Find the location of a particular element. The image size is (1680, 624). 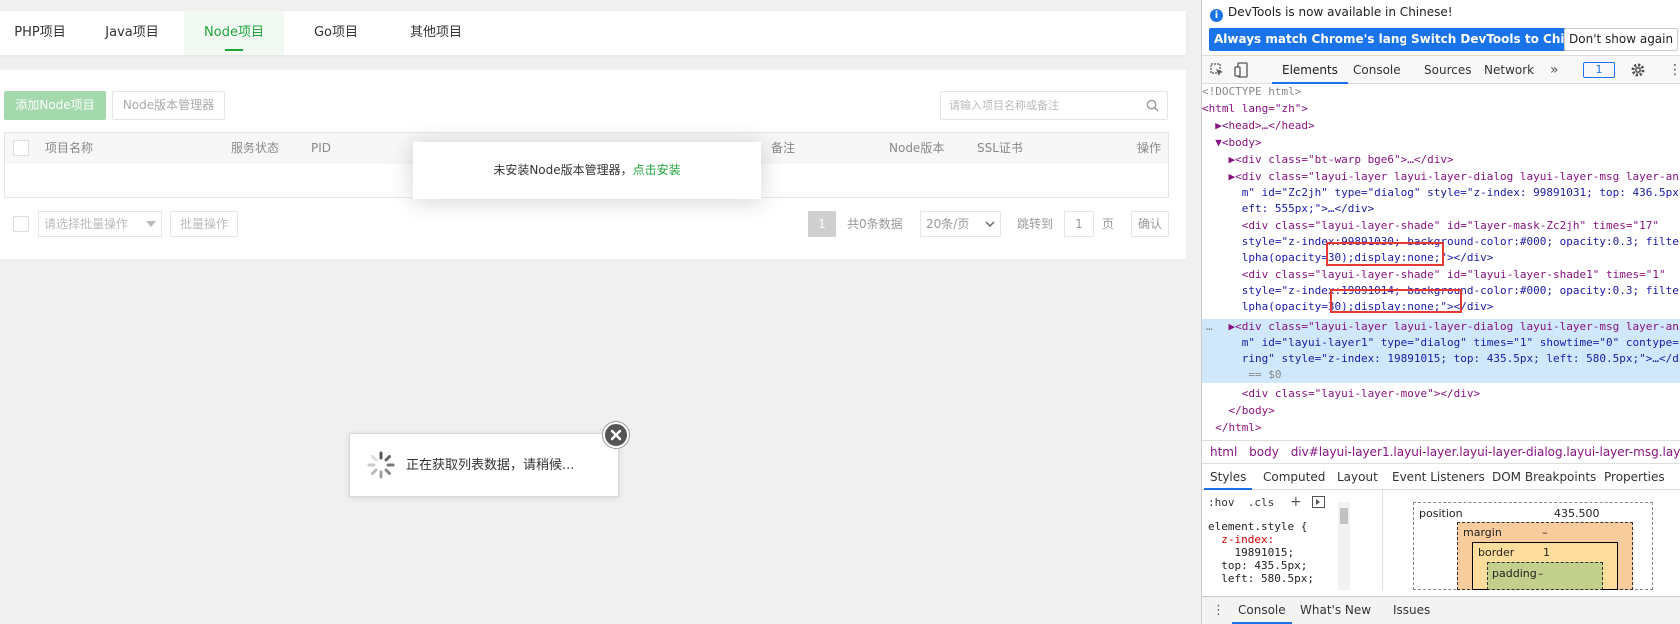

drawer-menu-icon: ⋮ is located at coordinates (1218, 610).